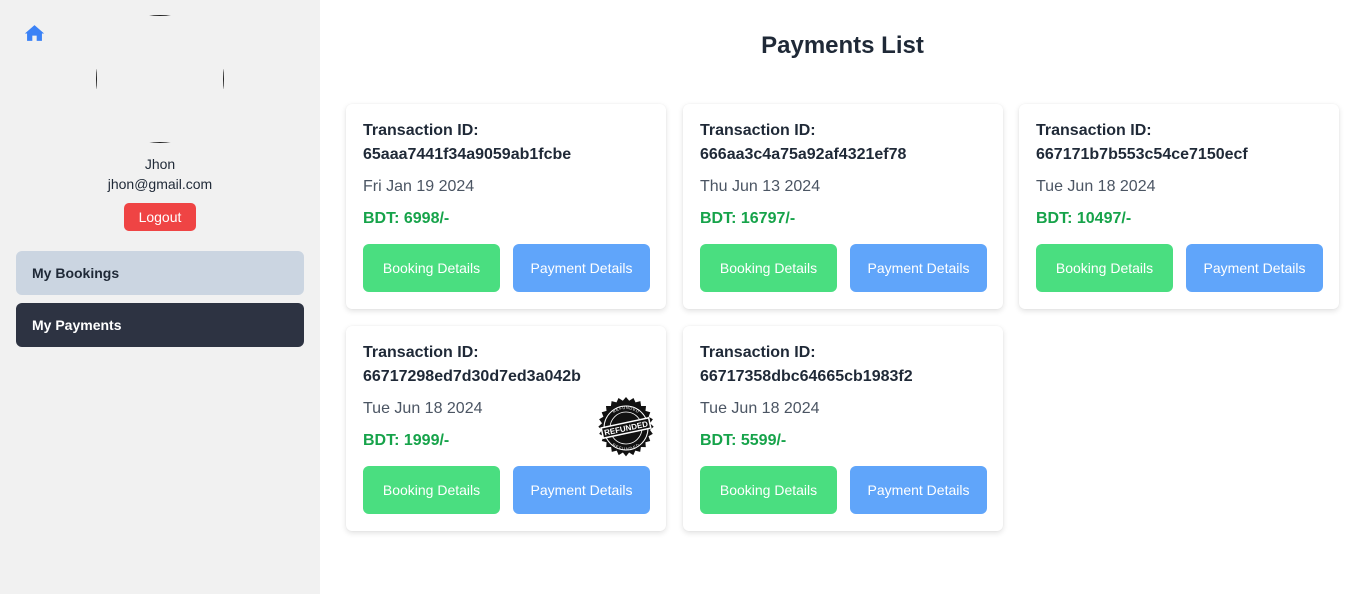 Image resolution: width=1365 pixels, height=594 pixels. Describe the element at coordinates (626, 427) in the screenshot. I see `refunded-stamp-icon: REFUNDED REFUNDED REFUNDED` at that location.